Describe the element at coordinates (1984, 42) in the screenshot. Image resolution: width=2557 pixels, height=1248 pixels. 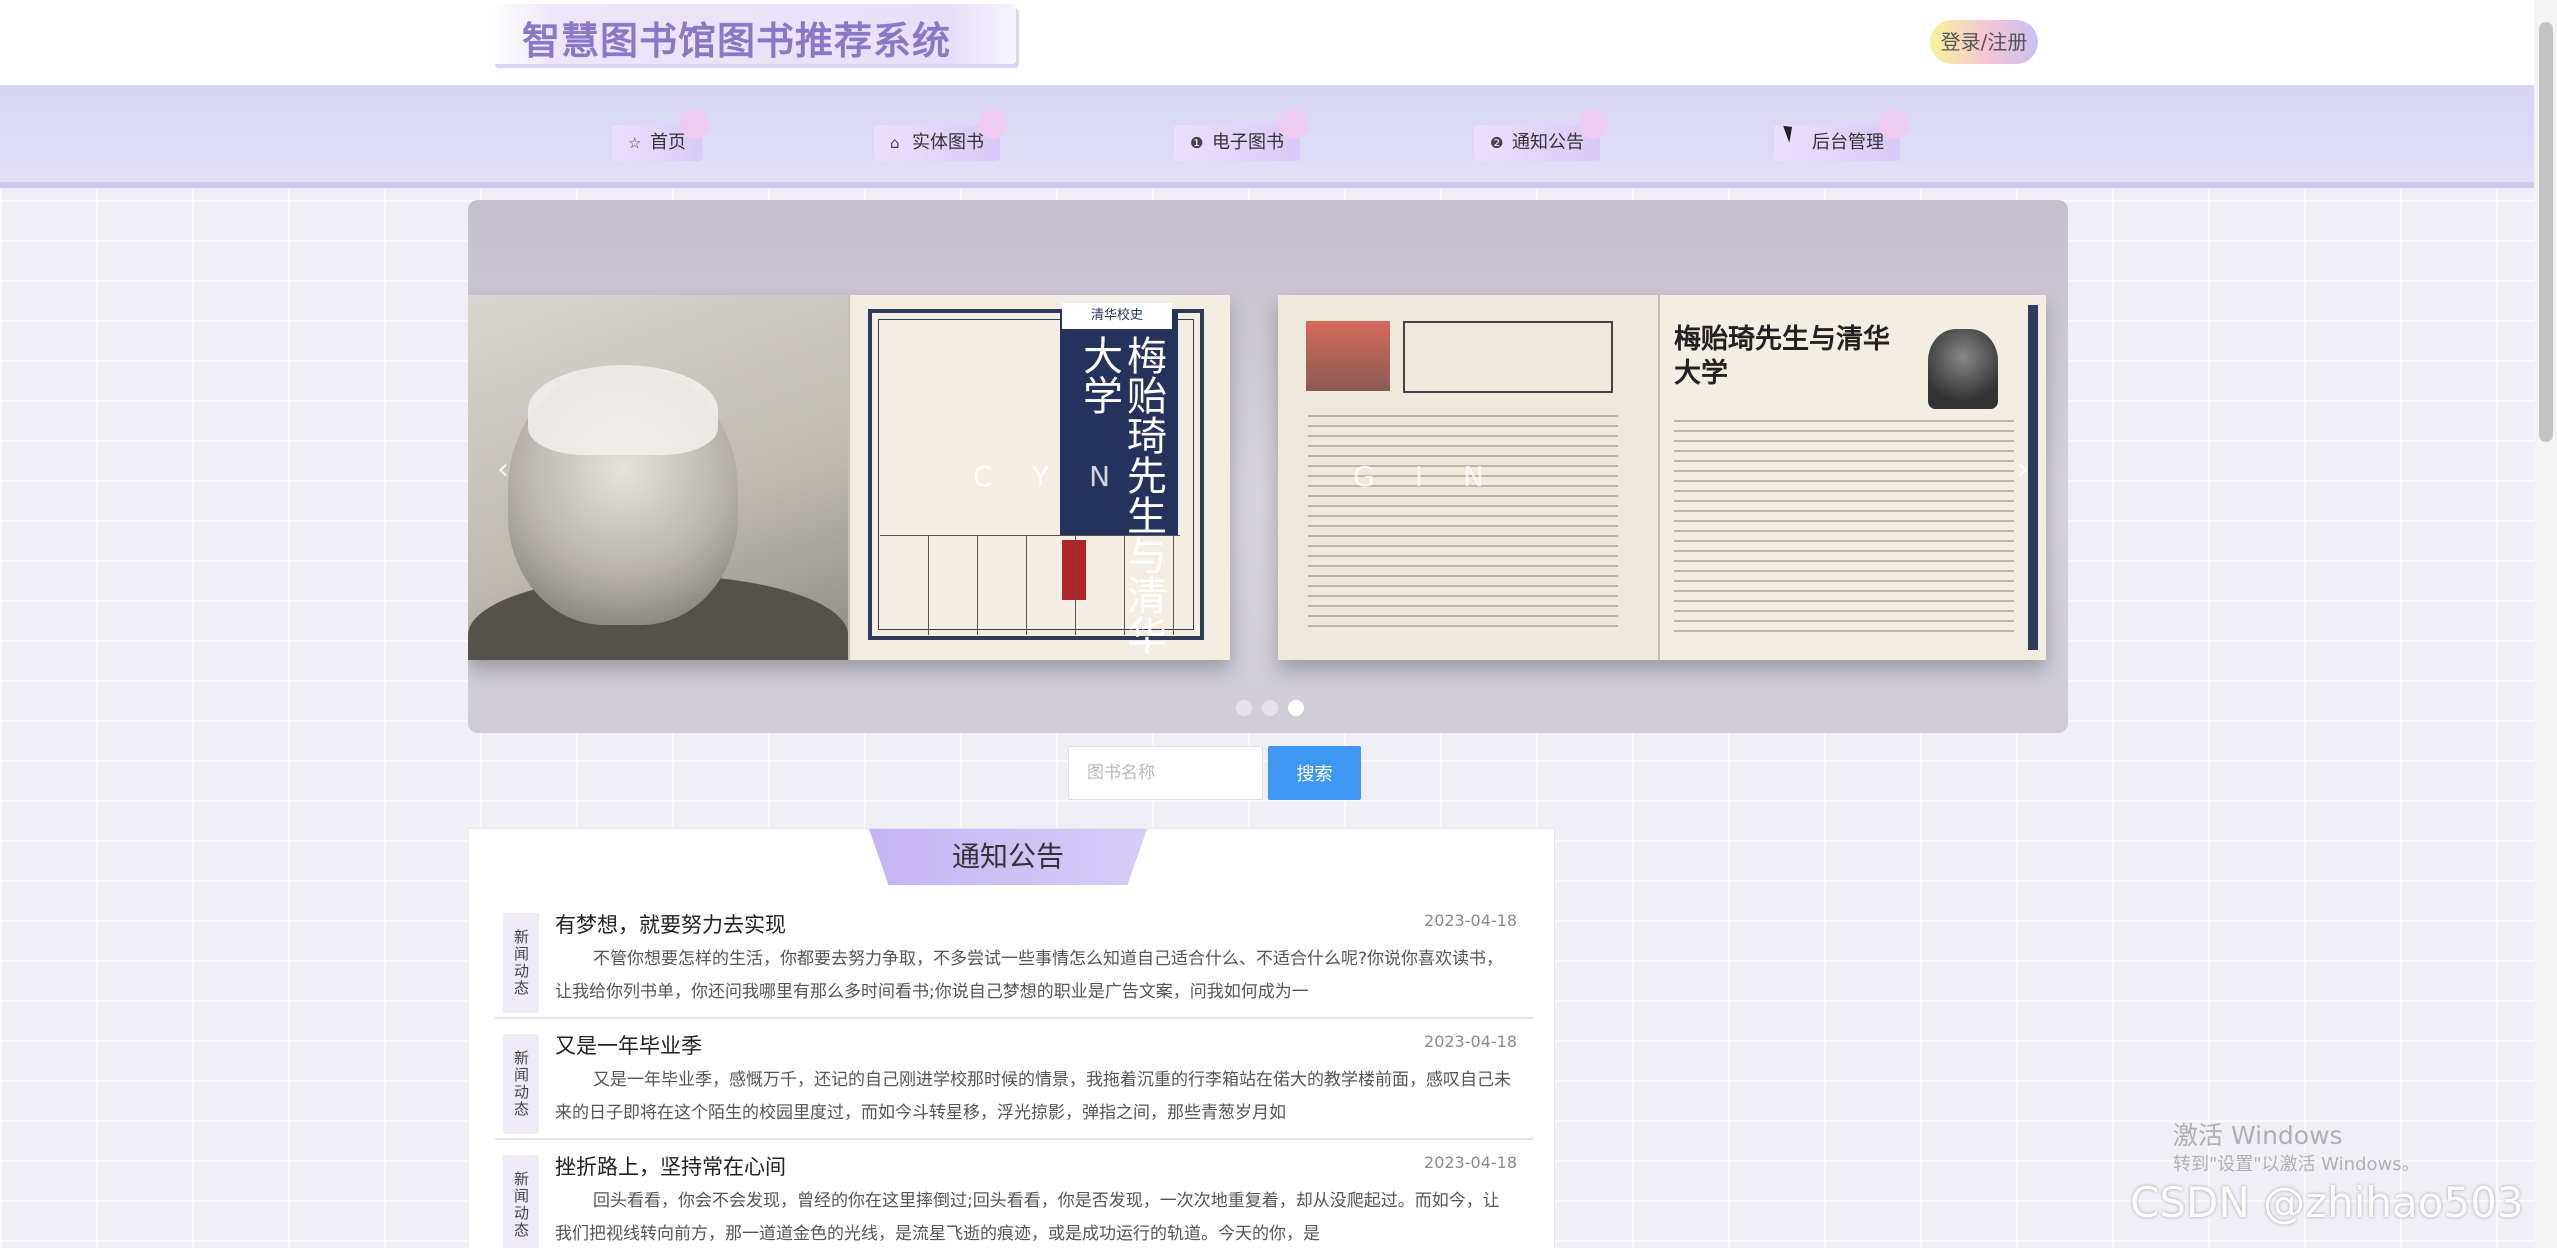
I see `login-register-button: 登录/注册` at that location.